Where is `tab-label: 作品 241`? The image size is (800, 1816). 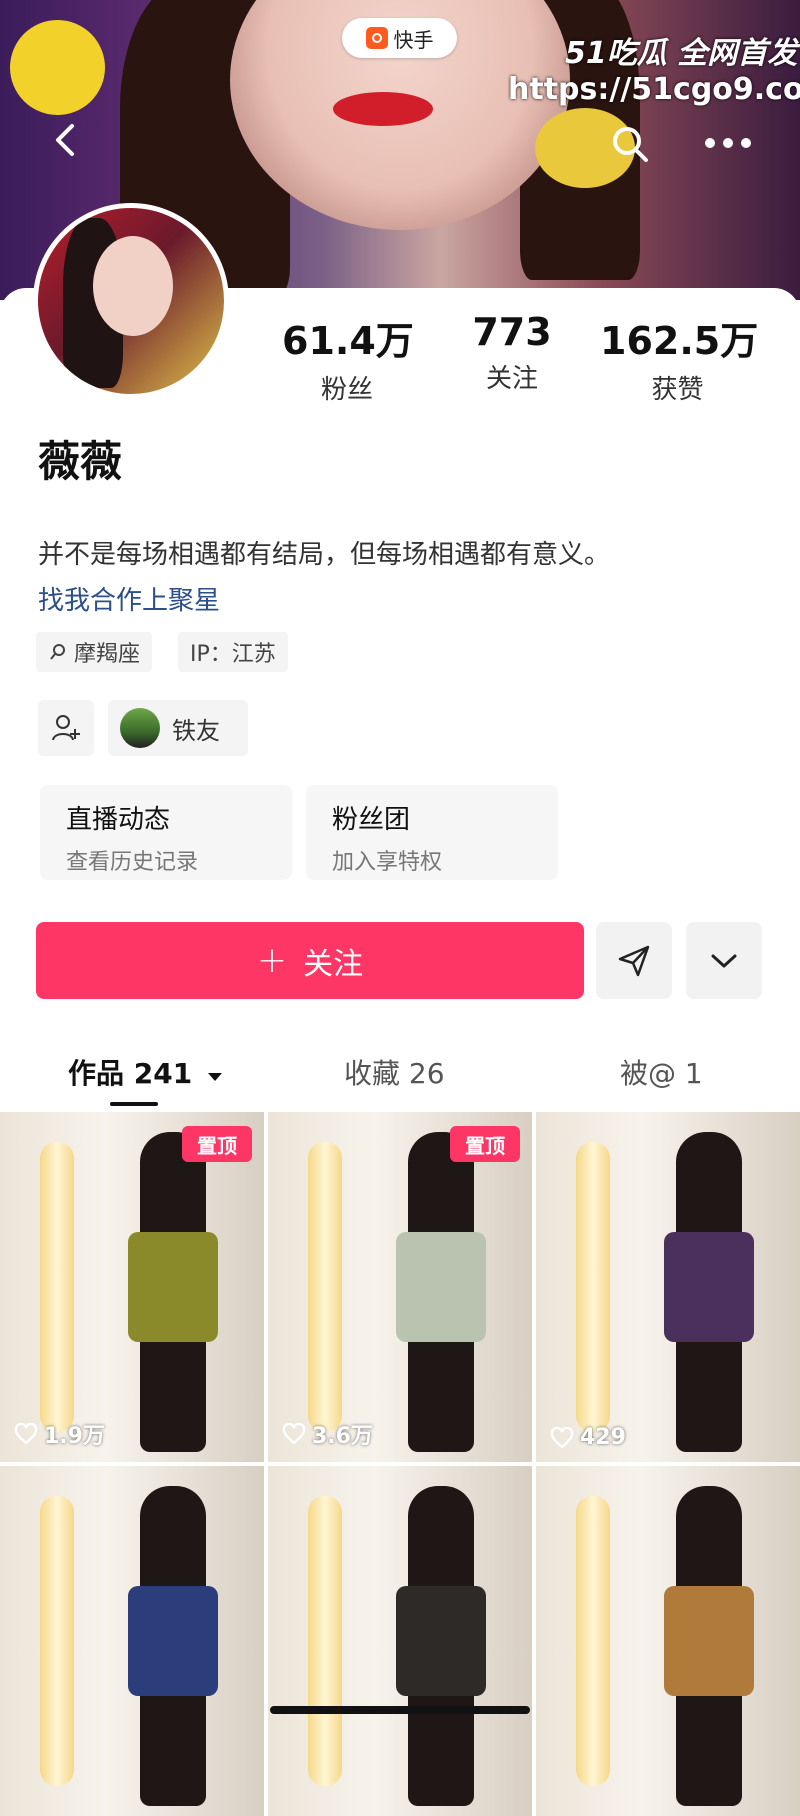
tab-label: 作品 241 is located at coordinates (130, 1073).